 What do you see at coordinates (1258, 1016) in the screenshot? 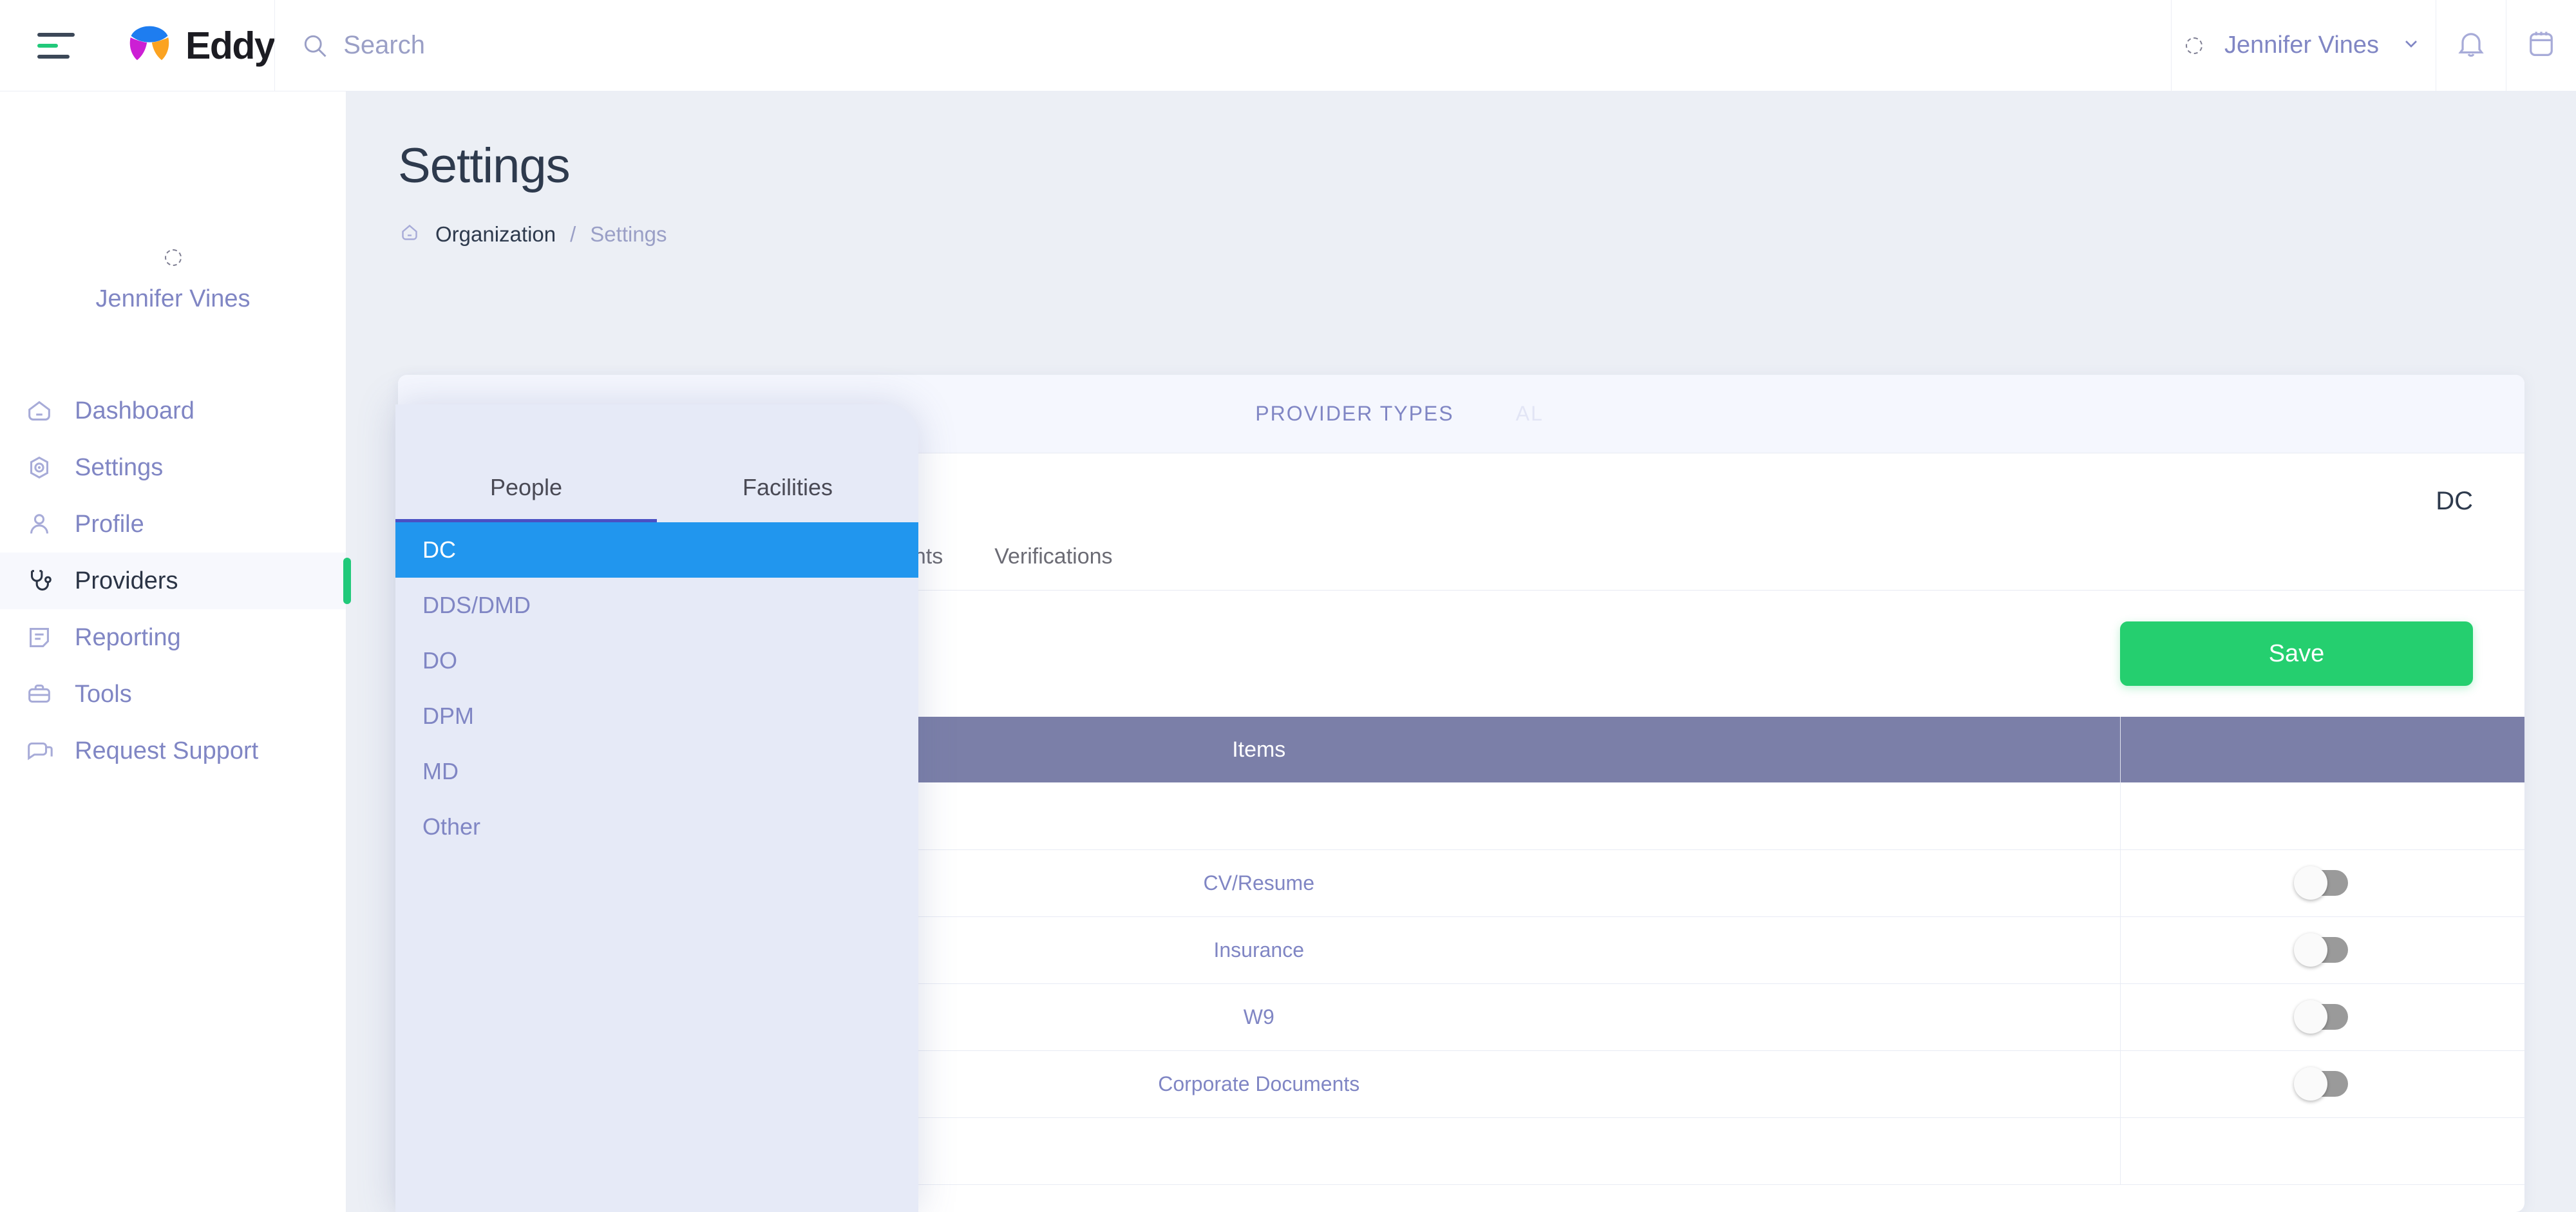
I see `item-label: W9` at bounding box center [1258, 1016].